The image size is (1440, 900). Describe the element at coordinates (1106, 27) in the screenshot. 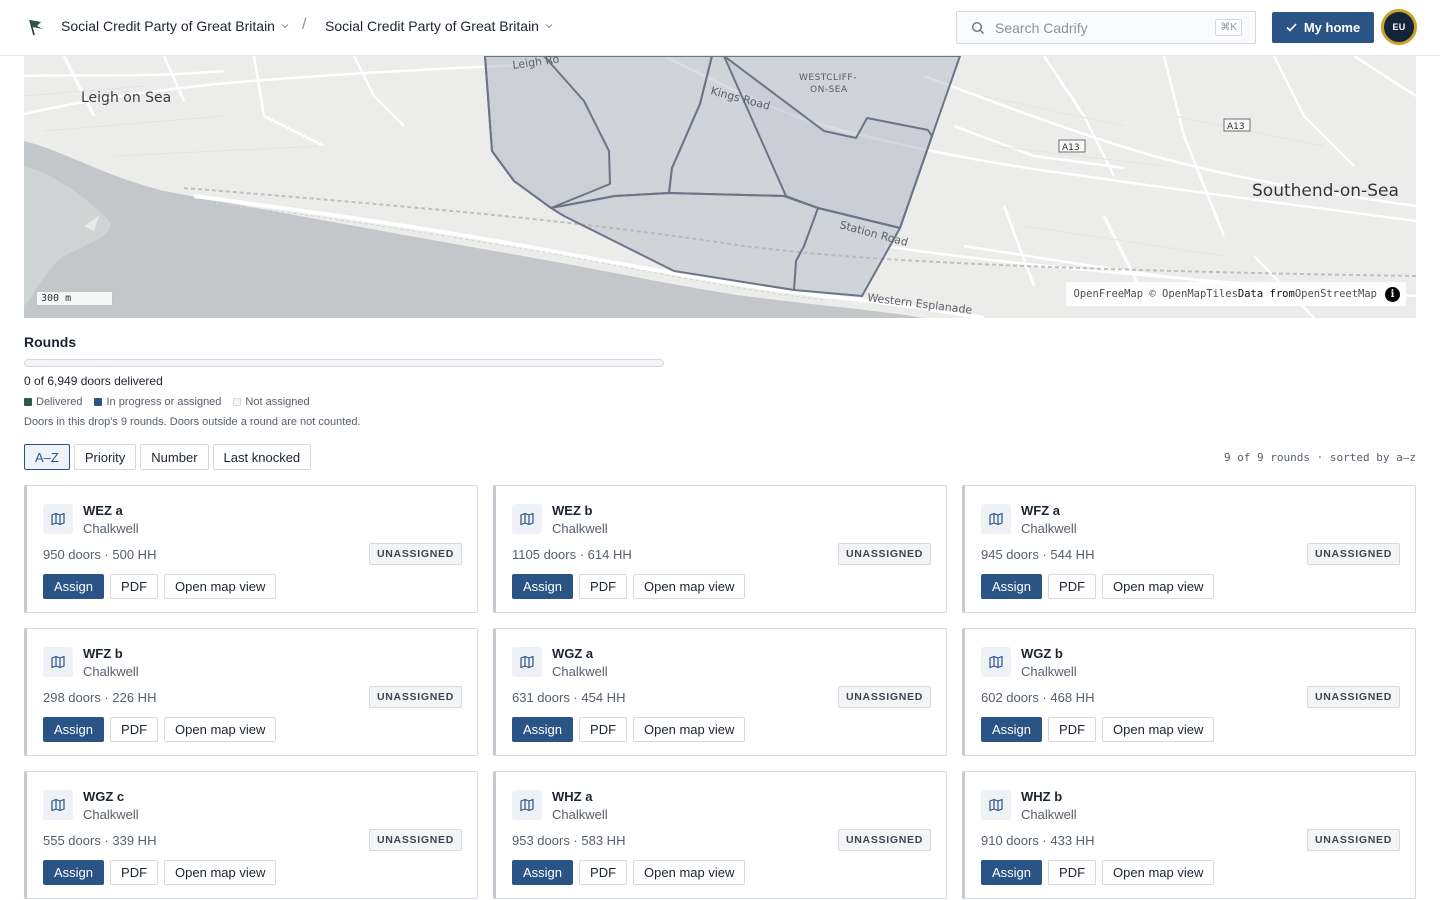

I see `search-input: Search Cadrify ⌘K` at that location.